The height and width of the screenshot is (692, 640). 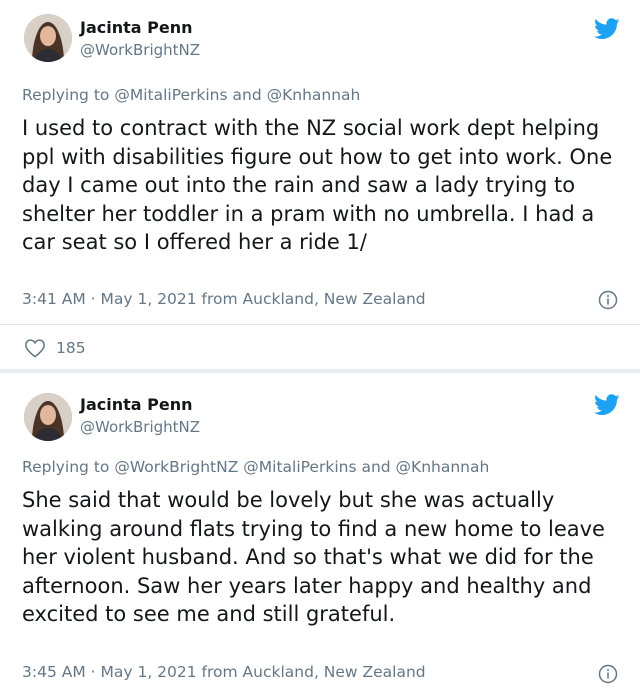 I want to click on heart-icon, so click(x=35, y=348).